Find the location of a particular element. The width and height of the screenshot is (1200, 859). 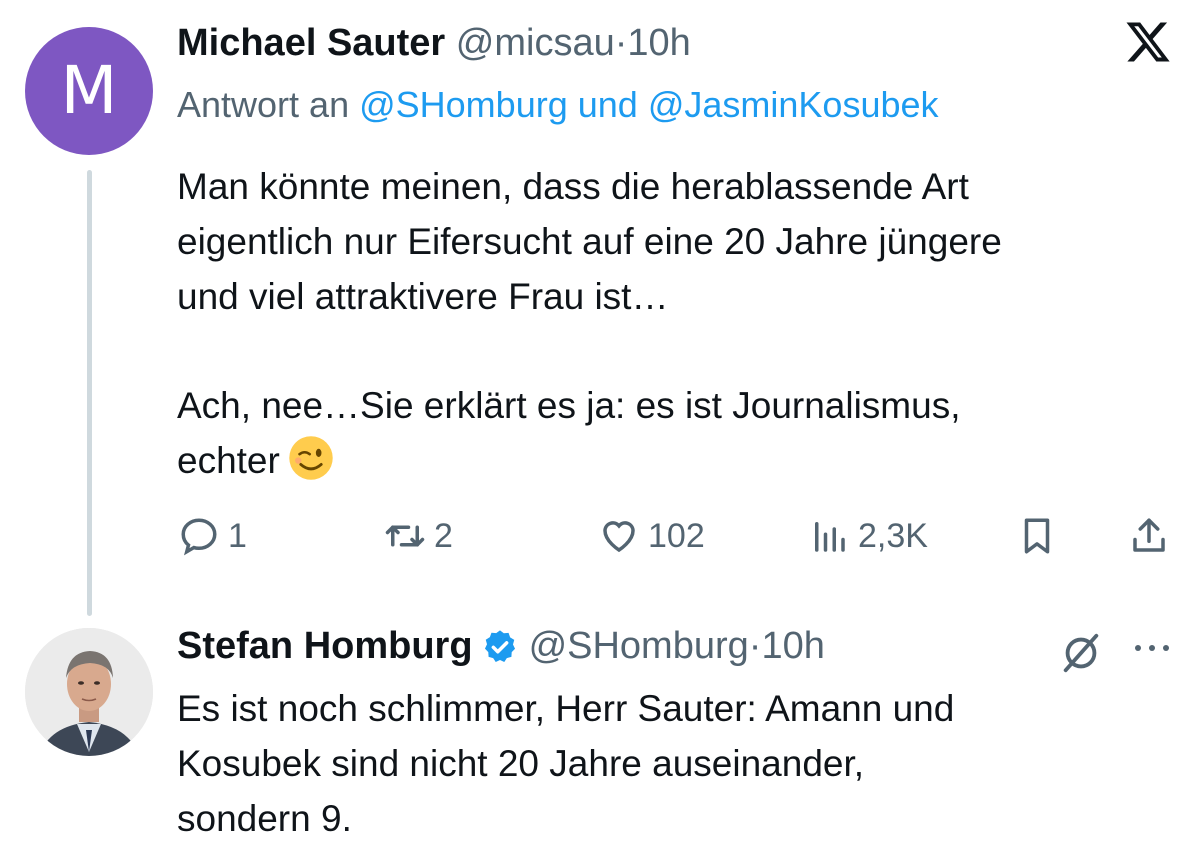

views-icon is located at coordinates (830, 537).